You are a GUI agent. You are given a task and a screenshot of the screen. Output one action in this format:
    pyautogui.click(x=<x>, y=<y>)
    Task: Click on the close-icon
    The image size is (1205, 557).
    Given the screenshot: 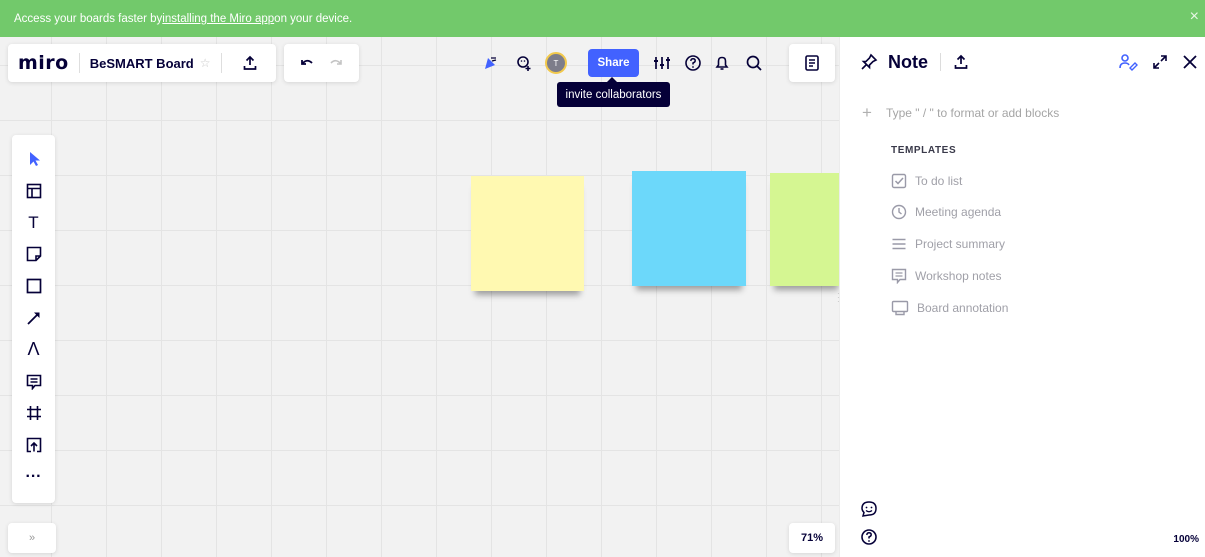 What is the action you would take?
    pyautogui.click(x=1190, y=62)
    